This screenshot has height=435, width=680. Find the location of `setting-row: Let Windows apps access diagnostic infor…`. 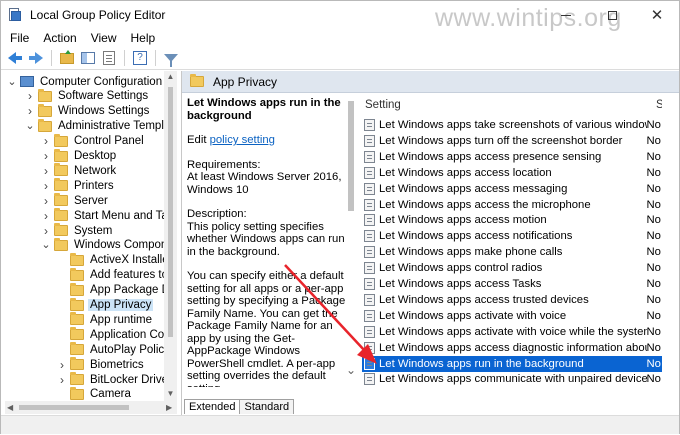

setting-row: Let Windows apps access diagnostic infor… is located at coordinates (512, 348).